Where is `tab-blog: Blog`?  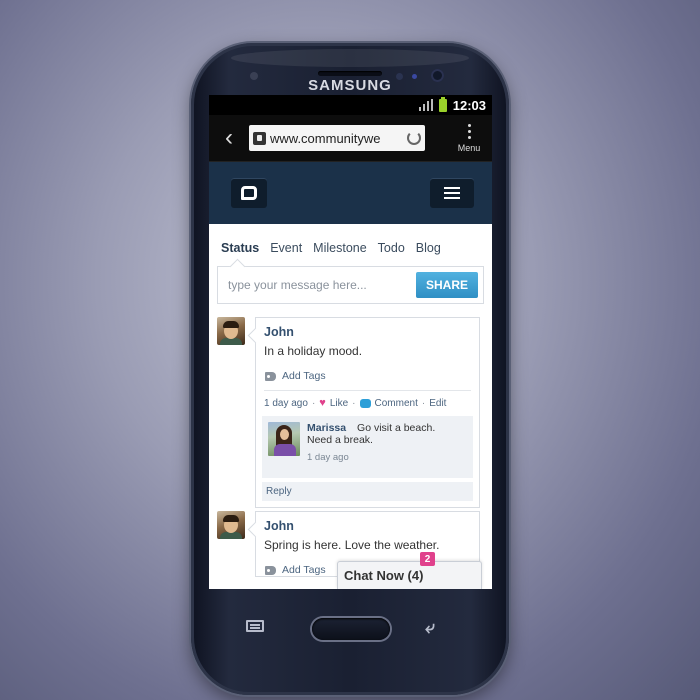
tab-blog: Blog is located at coordinates (428, 253).